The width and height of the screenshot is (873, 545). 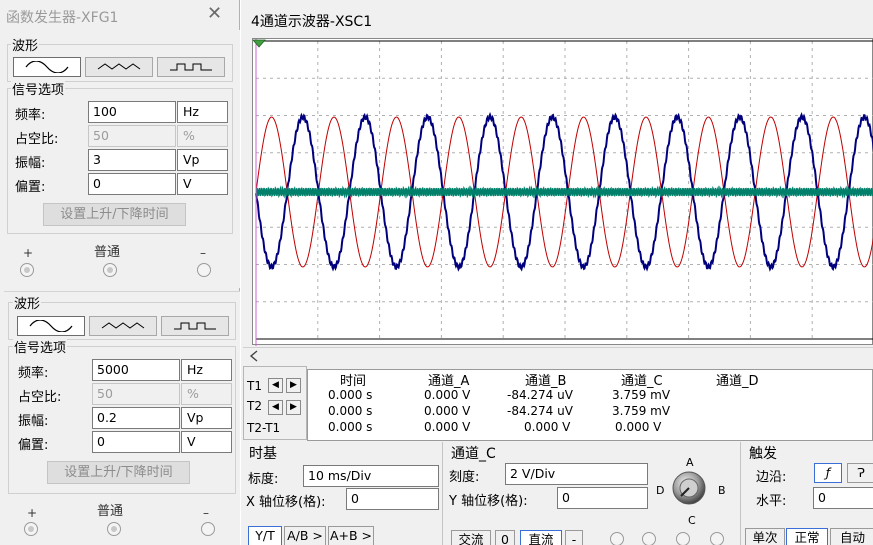 I want to click on trace-channel-c, so click(x=564, y=192).